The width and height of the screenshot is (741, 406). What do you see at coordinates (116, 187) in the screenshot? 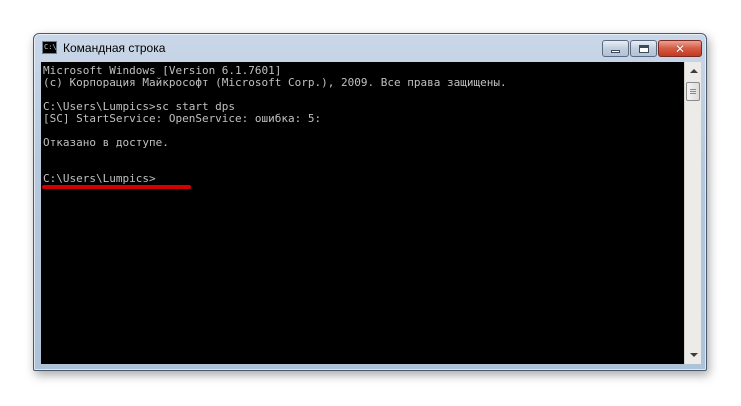
I see `red-highlight-underline` at bounding box center [116, 187].